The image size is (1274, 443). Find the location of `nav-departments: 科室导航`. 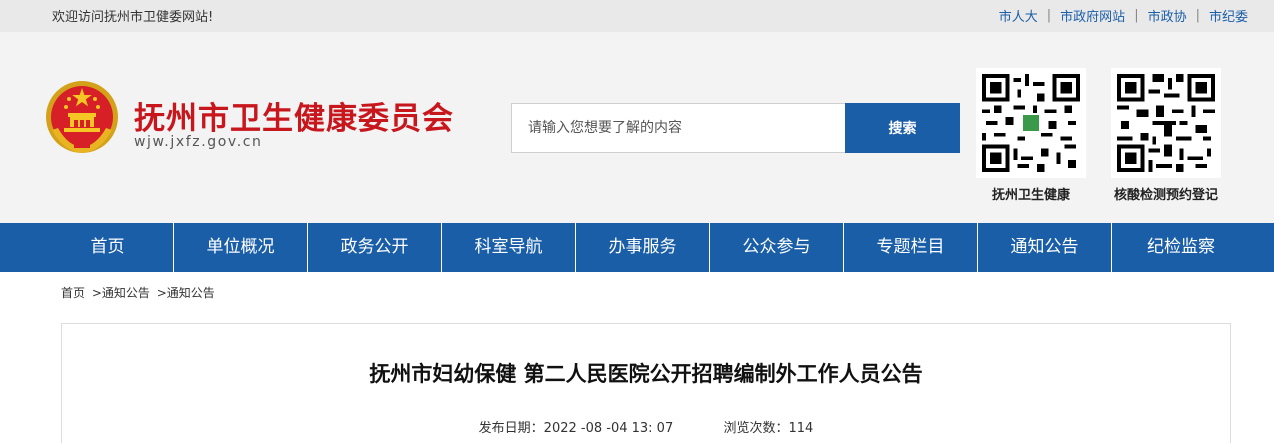

nav-departments: 科室导航 is located at coordinates (509, 247).